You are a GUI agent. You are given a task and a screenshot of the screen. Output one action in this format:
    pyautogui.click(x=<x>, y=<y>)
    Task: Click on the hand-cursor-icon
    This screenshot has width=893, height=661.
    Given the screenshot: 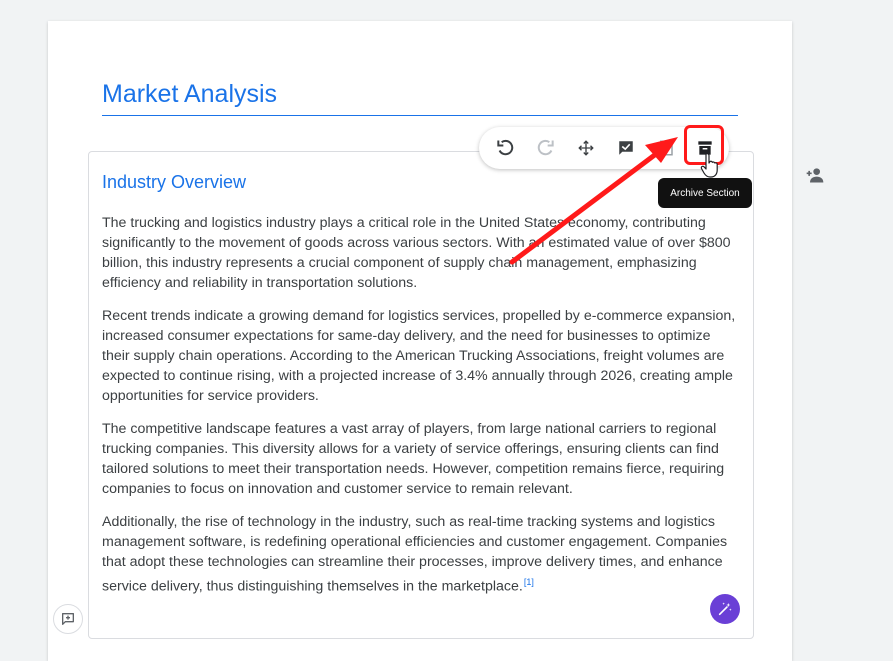 What is the action you would take?
    pyautogui.click(x=709, y=165)
    